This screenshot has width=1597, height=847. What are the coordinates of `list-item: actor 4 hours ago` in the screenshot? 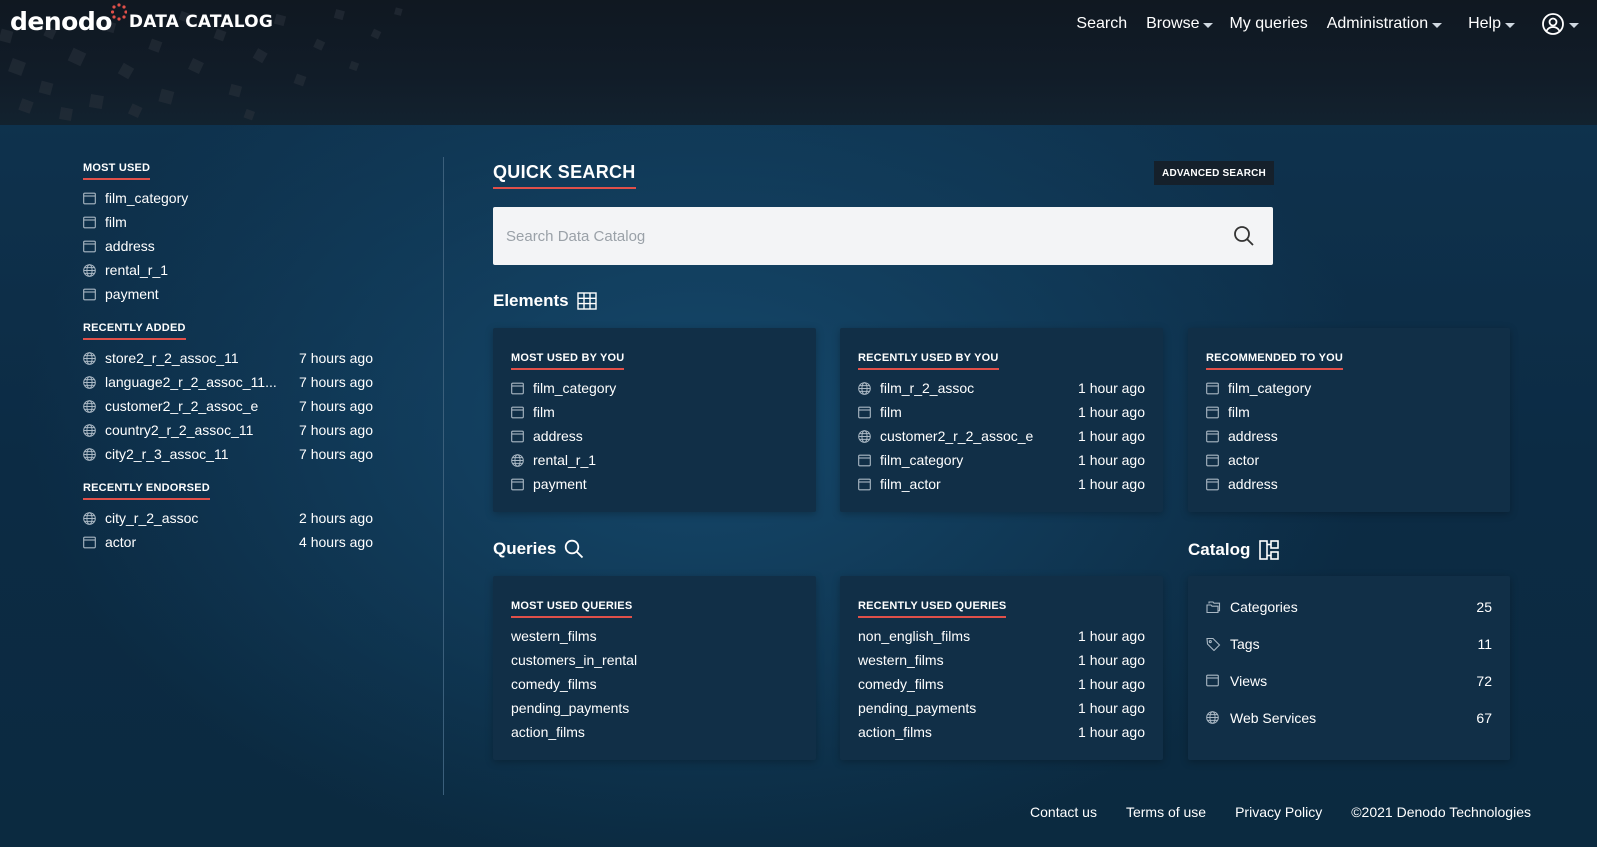 It's located at (228, 542).